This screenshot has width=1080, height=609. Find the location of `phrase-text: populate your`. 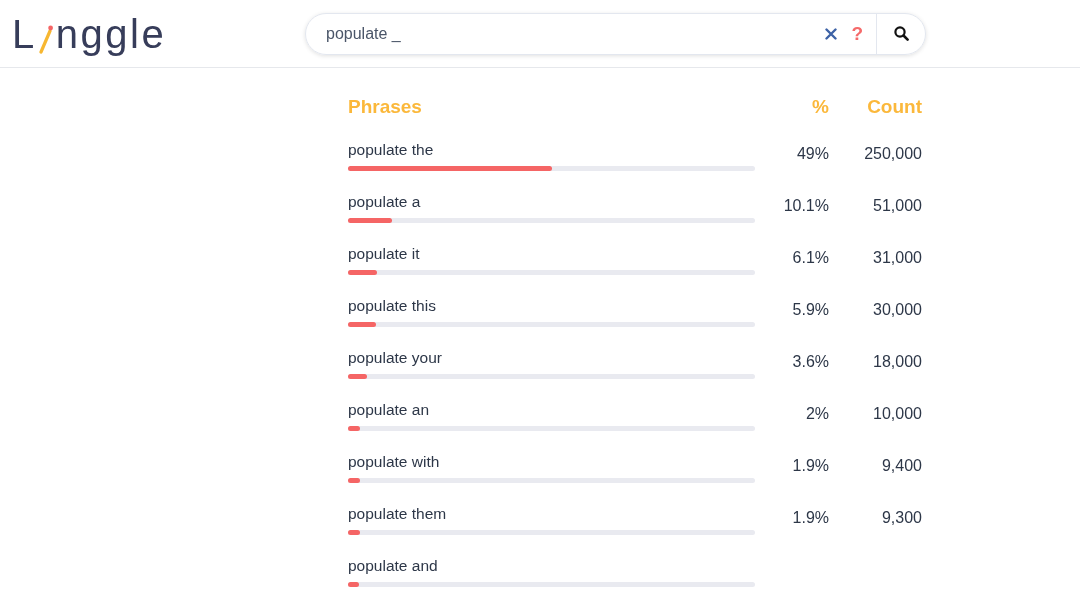

phrase-text: populate your is located at coordinates (395, 357).